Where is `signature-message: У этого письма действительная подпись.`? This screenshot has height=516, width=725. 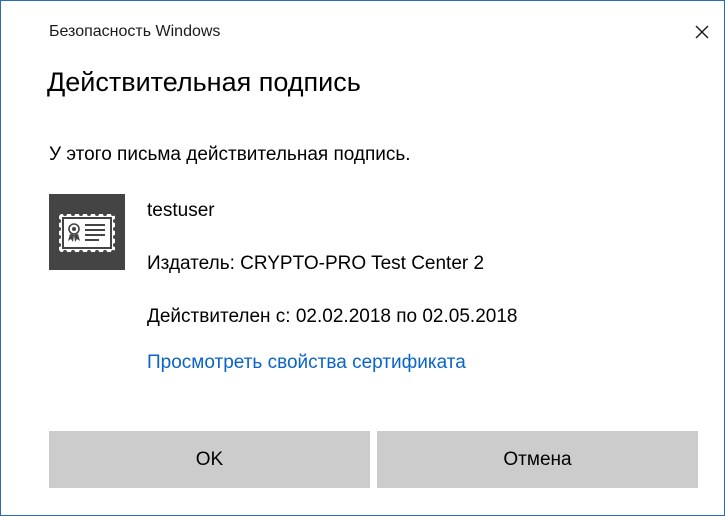
signature-message: У этого письма действительная подпись. is located at coordinates (230, 154).